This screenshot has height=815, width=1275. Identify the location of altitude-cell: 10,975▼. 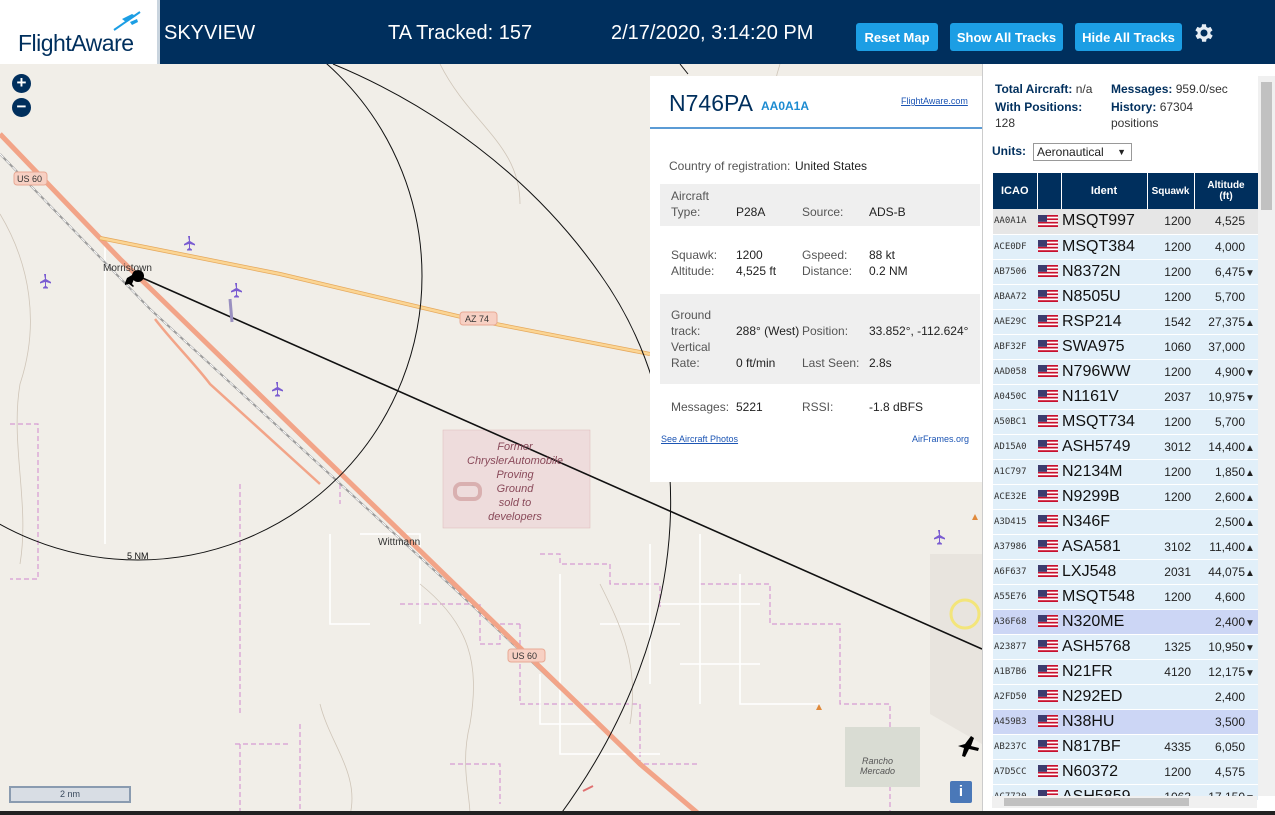
(1226, 397).